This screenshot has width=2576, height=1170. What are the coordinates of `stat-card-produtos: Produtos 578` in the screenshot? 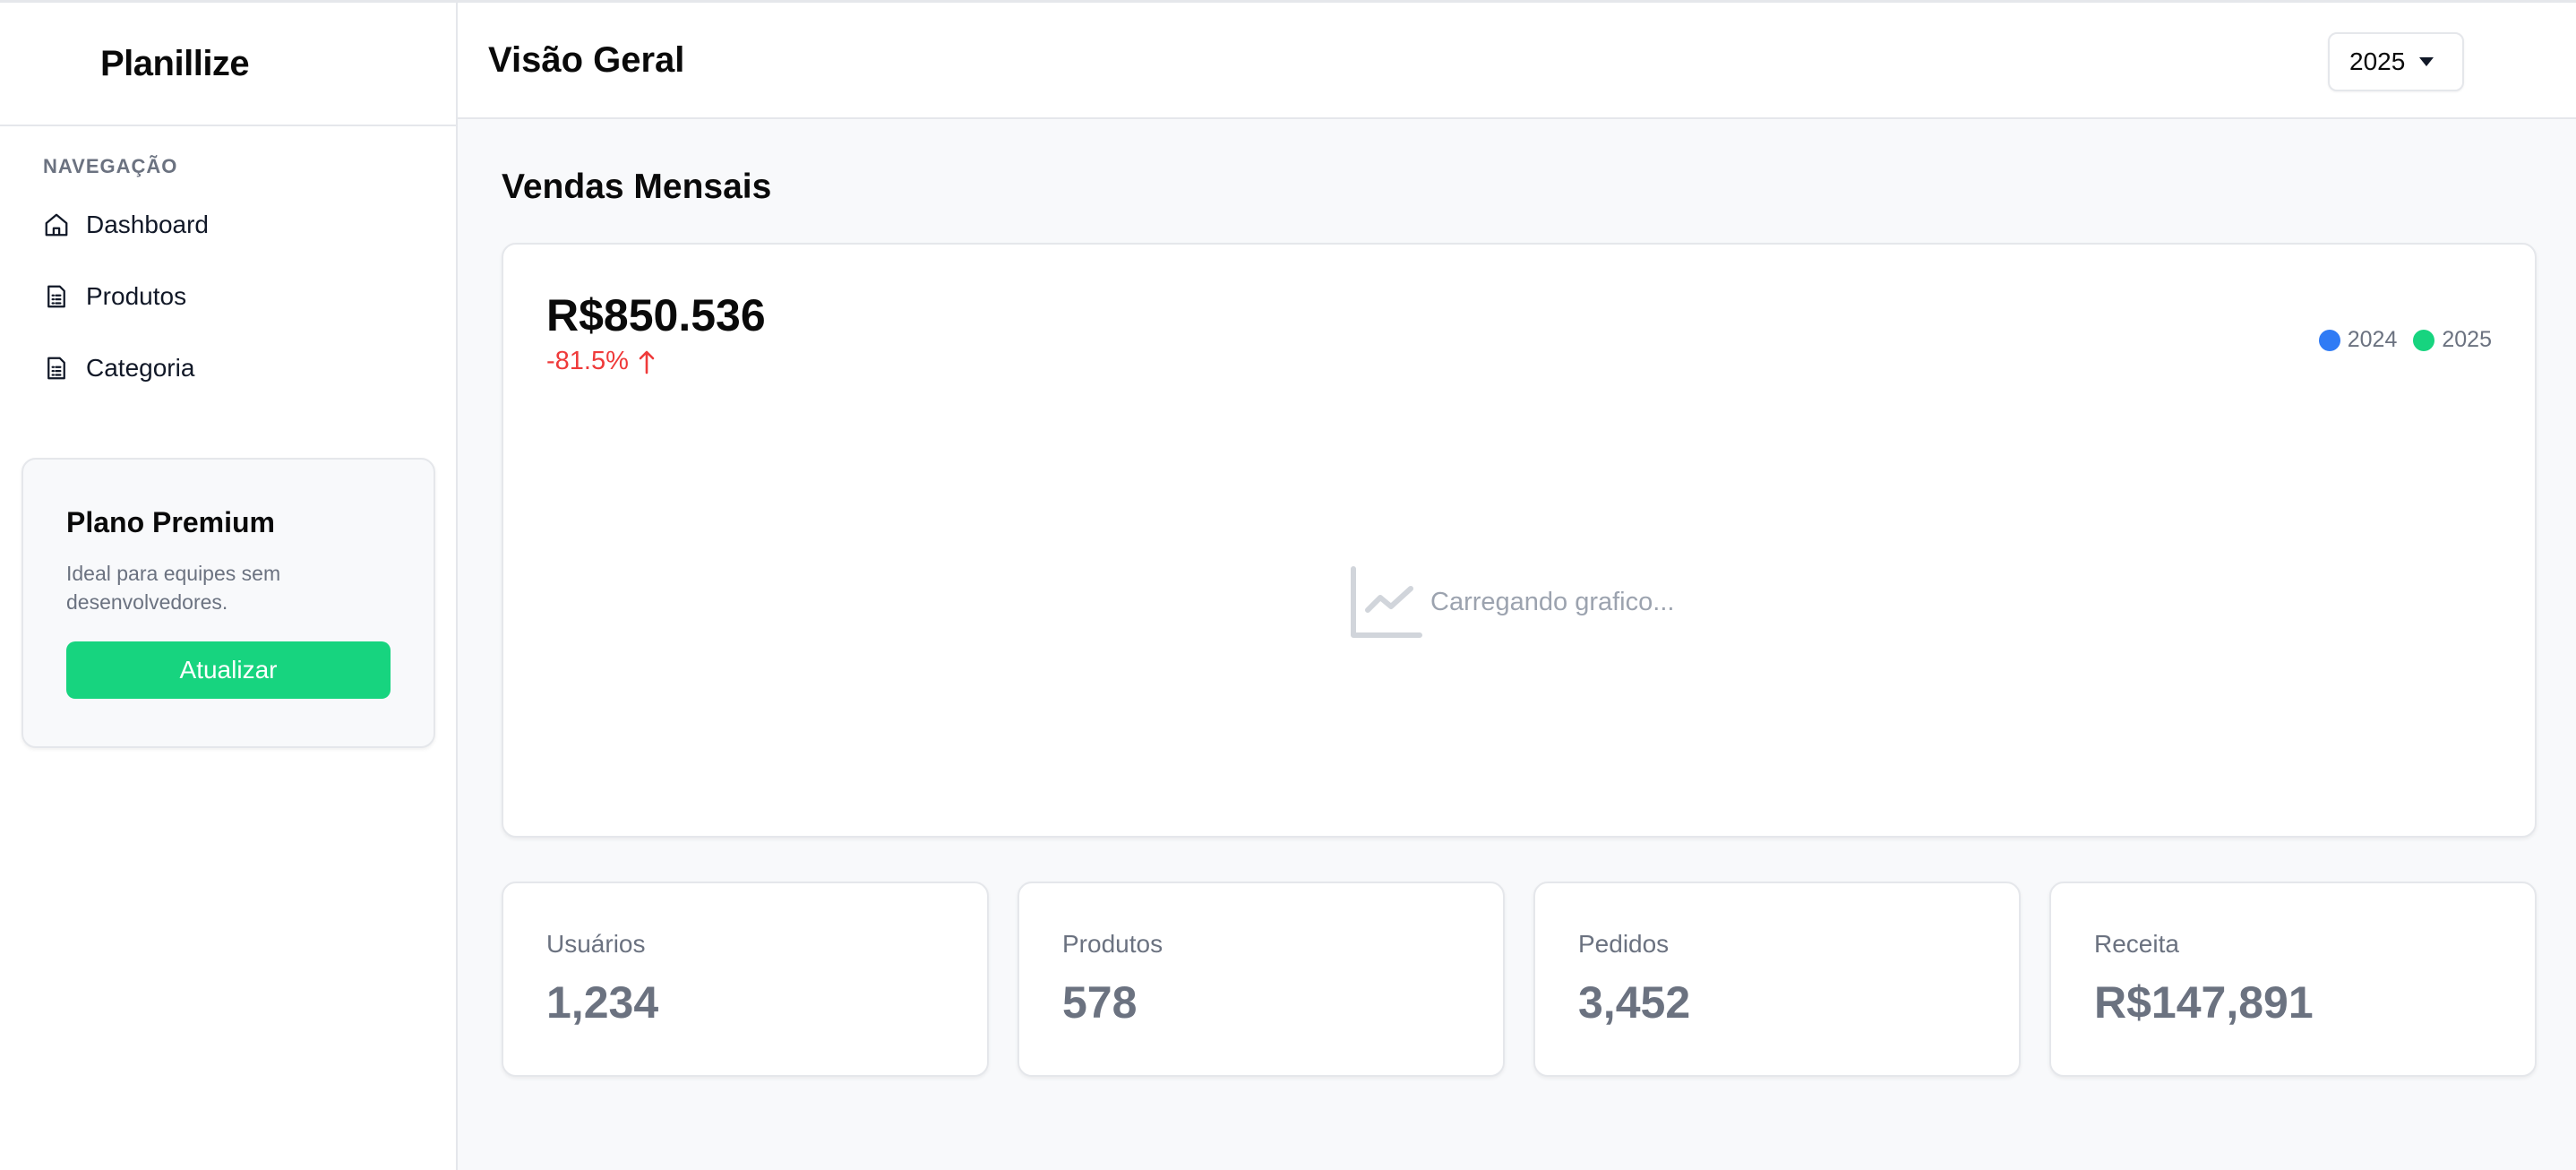 It's located at (1261, 980).